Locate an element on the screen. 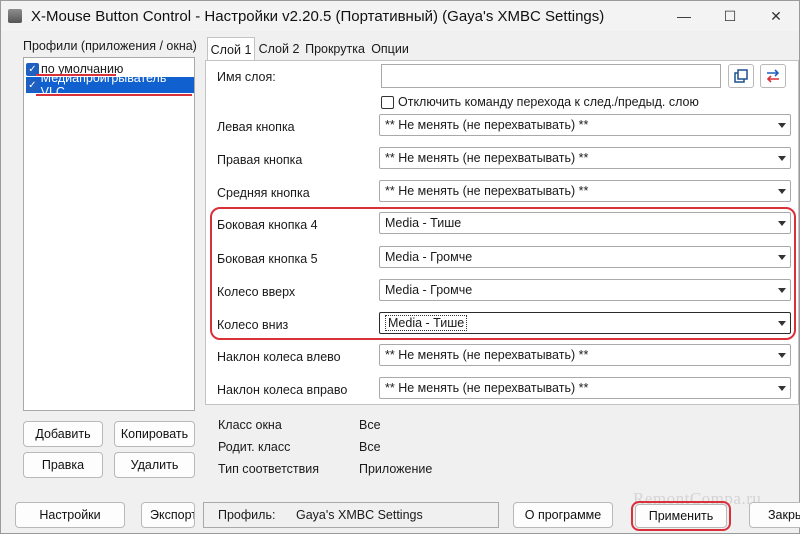 Image resolution: width=800 pixels, height=534 pixels. profile-status: Профиль: Gaya's XMBC Settings is located at coordinates (351, 515).